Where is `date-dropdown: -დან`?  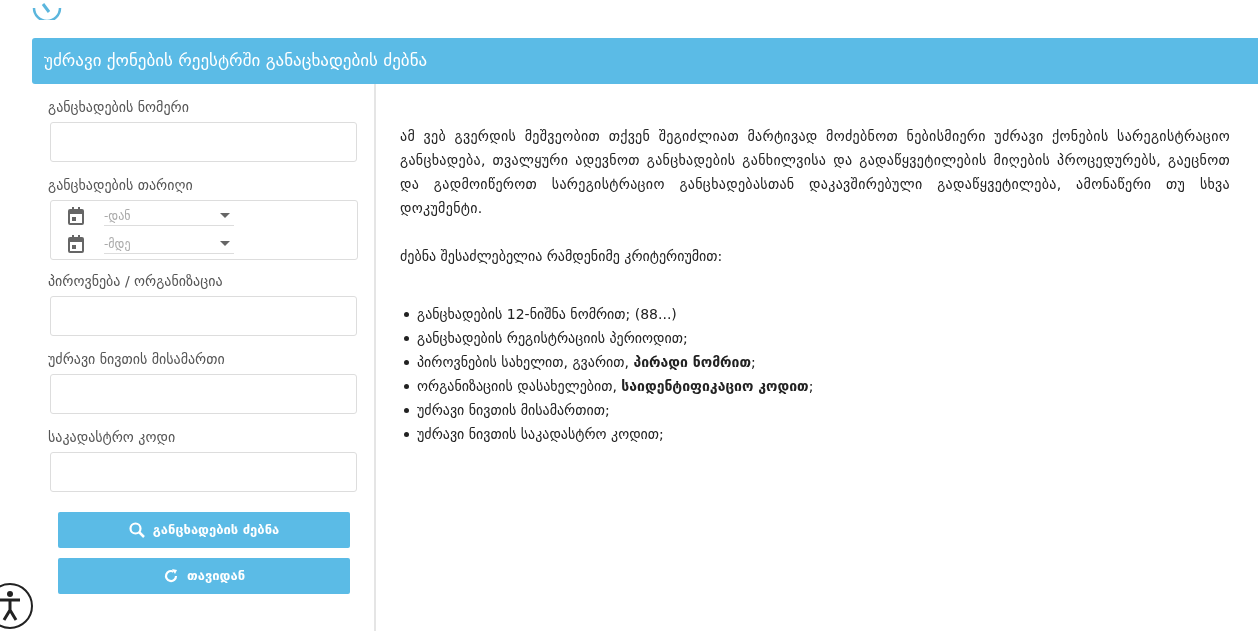
date-dropdown: -დან is located at coordinates (169, 216).